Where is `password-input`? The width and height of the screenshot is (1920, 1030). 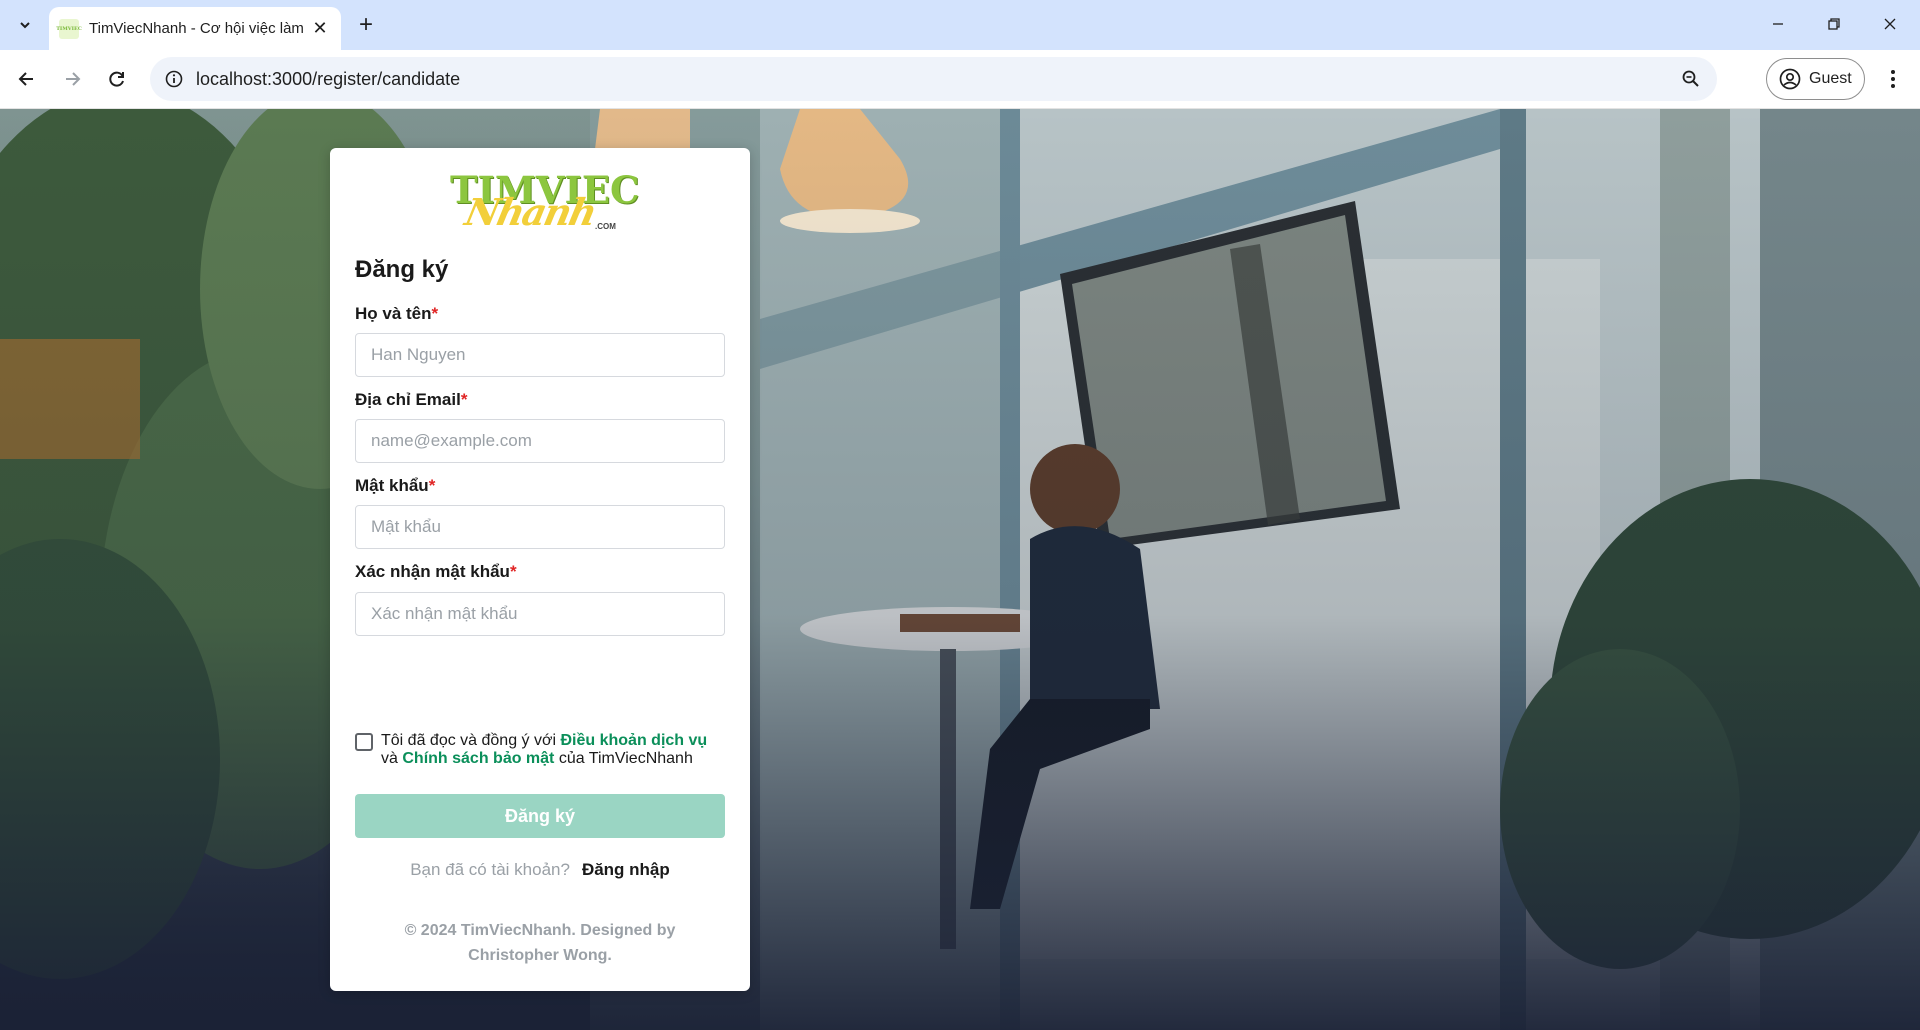
password-input is located at coordinates (540, 527).